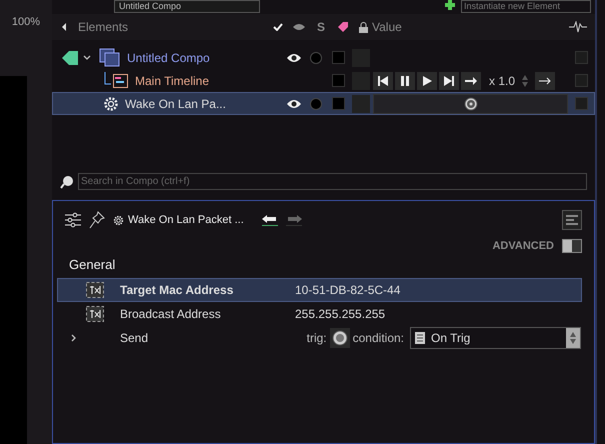 This screenshot has height=444, width=605. Describe the element at coordinates (135, 338) in the screenshot. I see `parameter-name: Send` at that location.